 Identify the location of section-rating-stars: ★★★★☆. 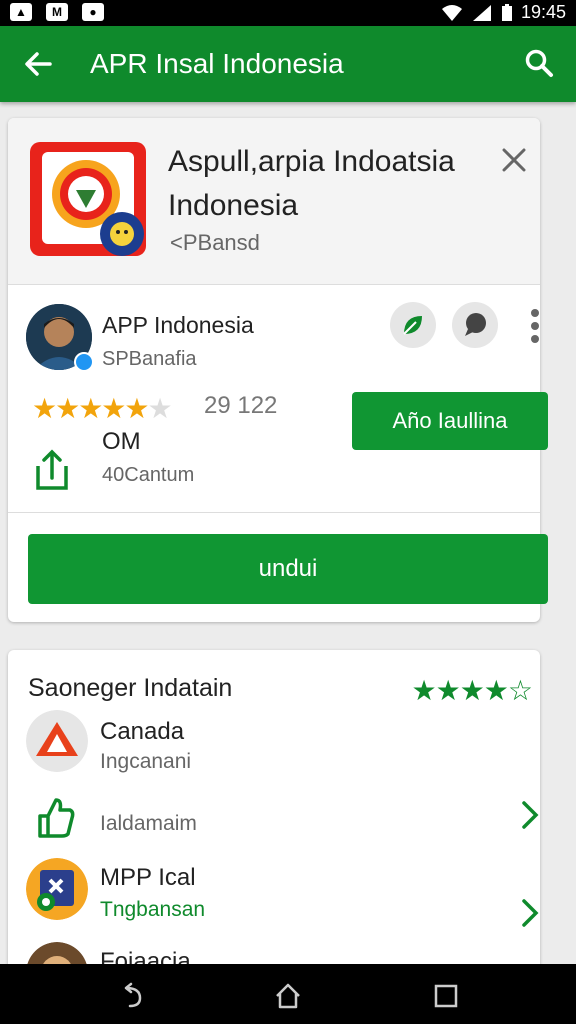
(472, 690).